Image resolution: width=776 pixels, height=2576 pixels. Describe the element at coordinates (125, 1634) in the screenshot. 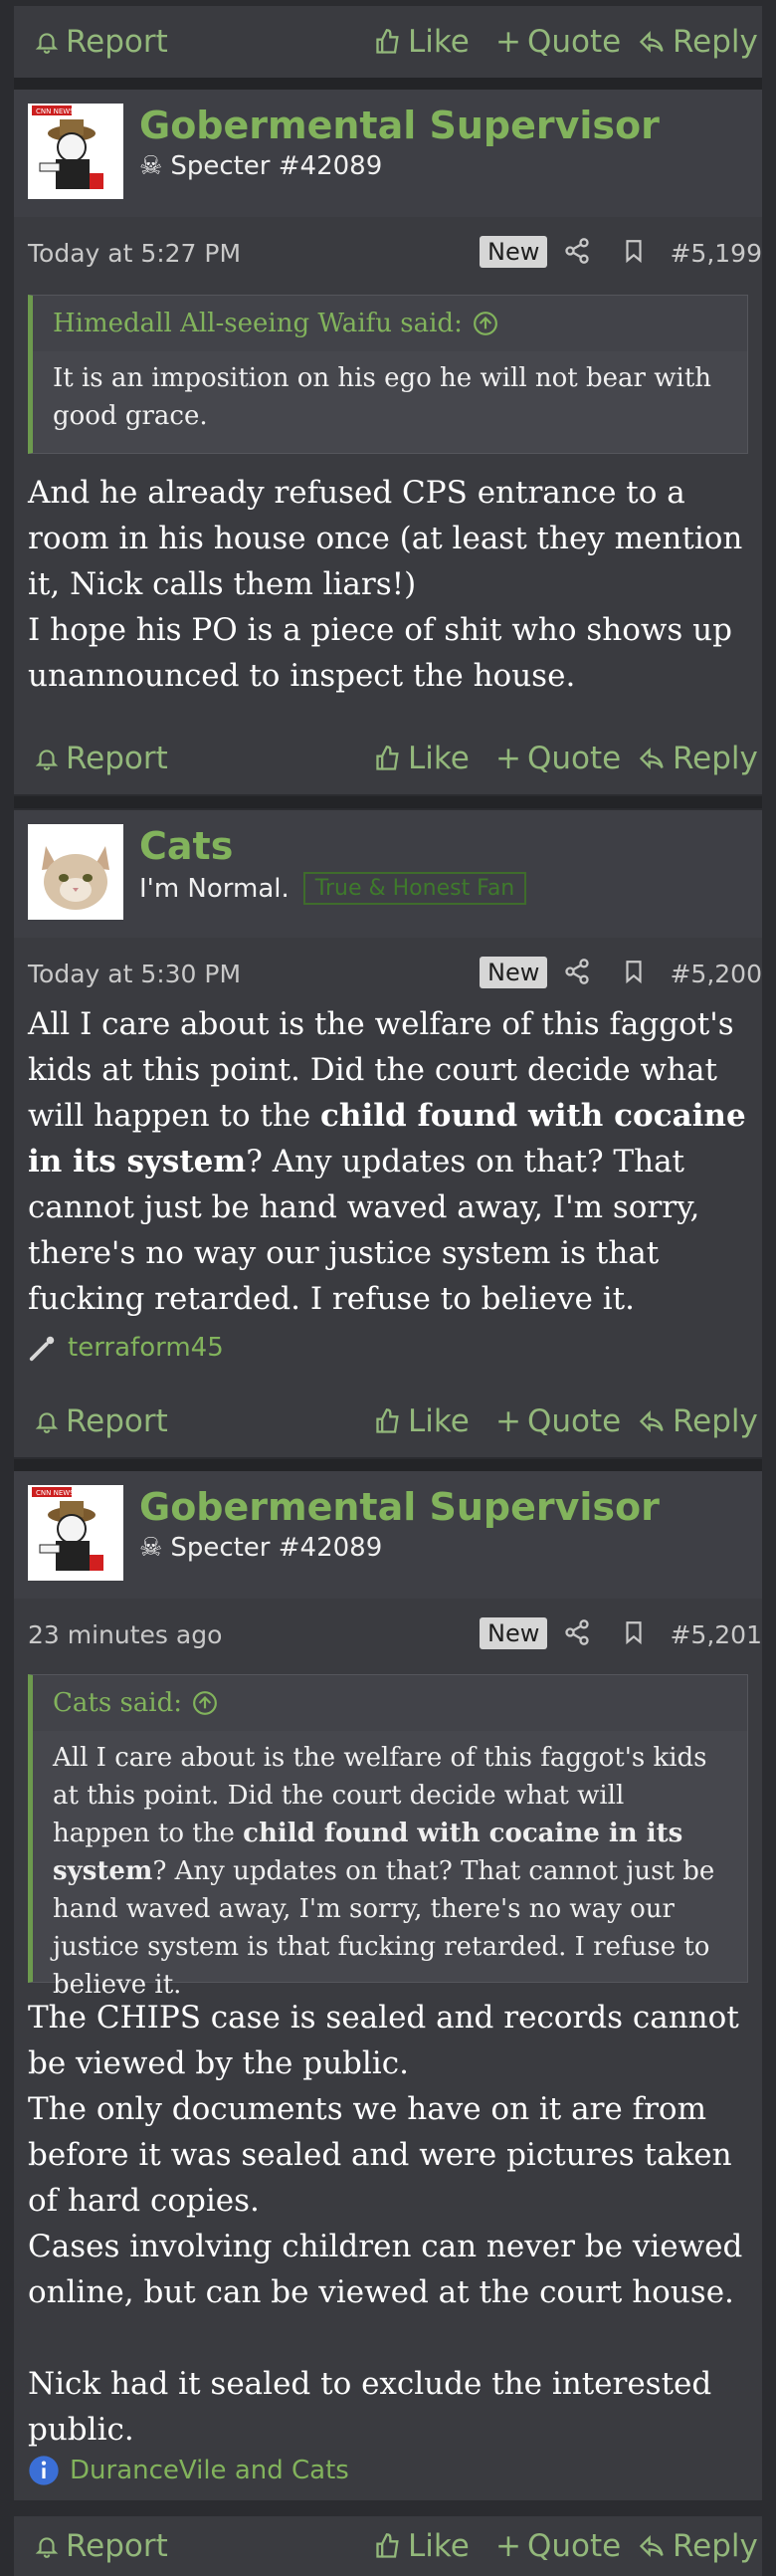

I see `post-time: 23 minutes ago` at that location.